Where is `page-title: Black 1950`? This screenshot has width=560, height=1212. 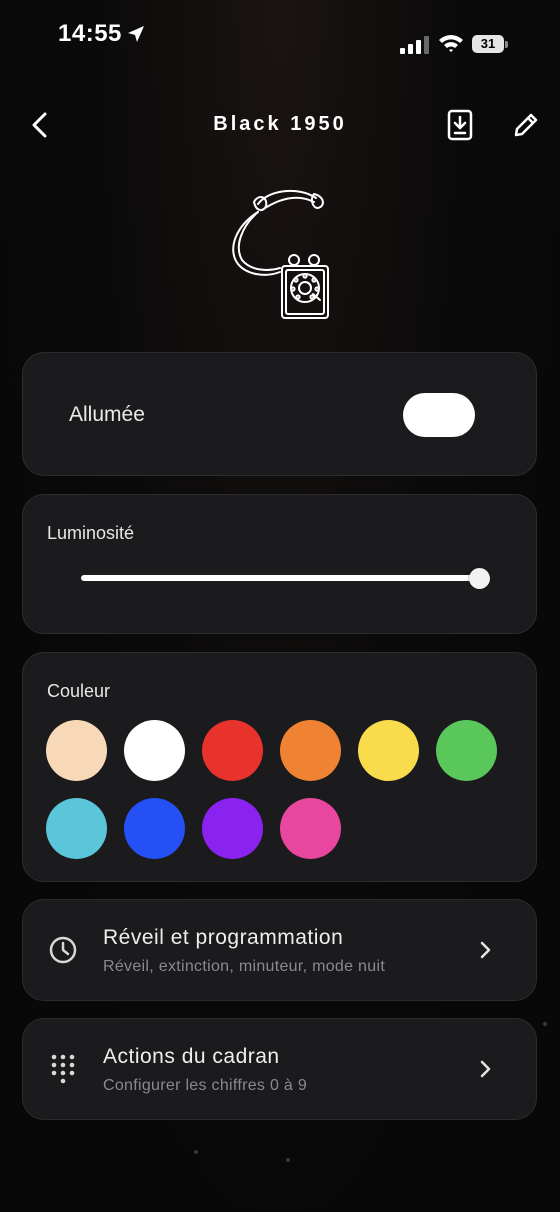
page-title: Black 1950 is located at coordinates (280, 124).